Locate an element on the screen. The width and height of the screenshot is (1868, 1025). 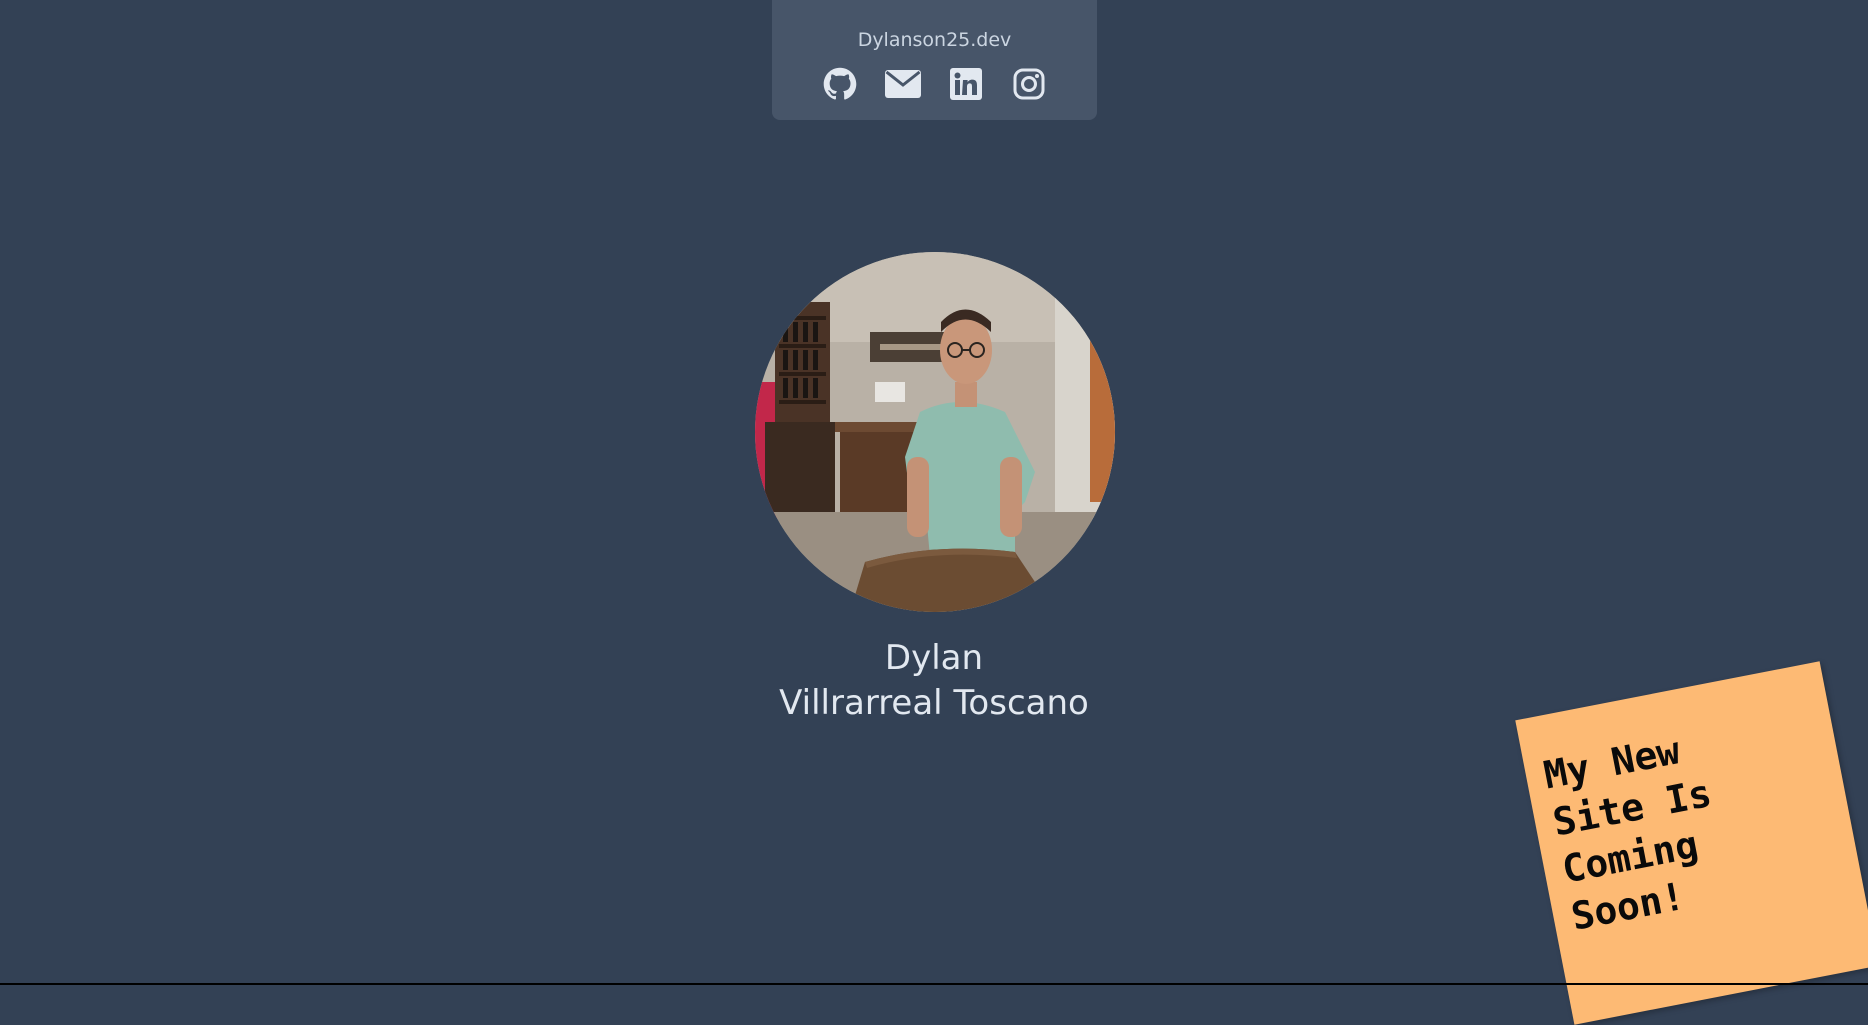
github-link is located at coordinates (840, 84).